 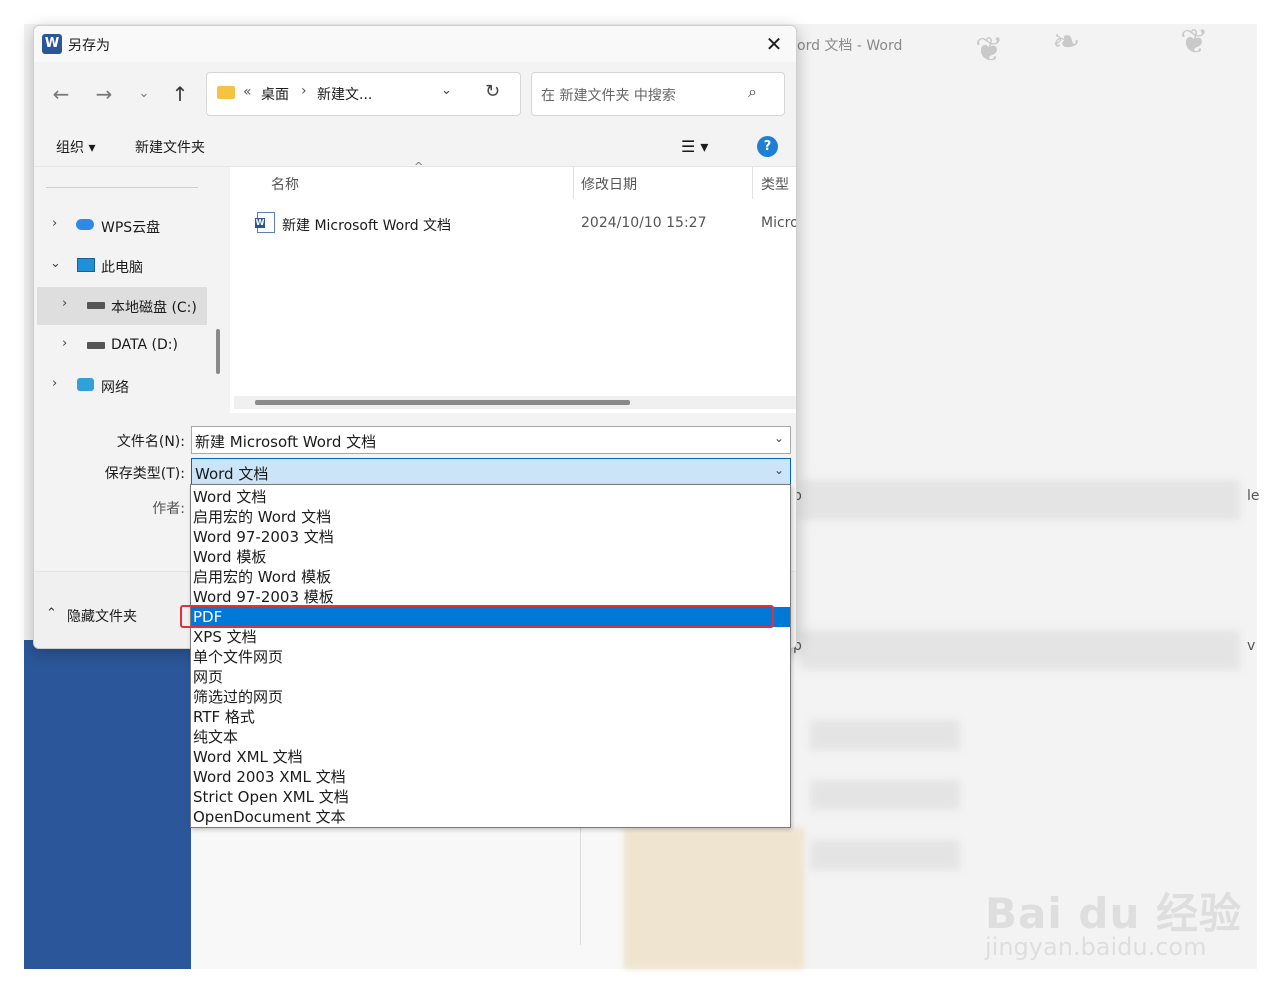 I want to click on nav-divider, so click(x=122, y=187).